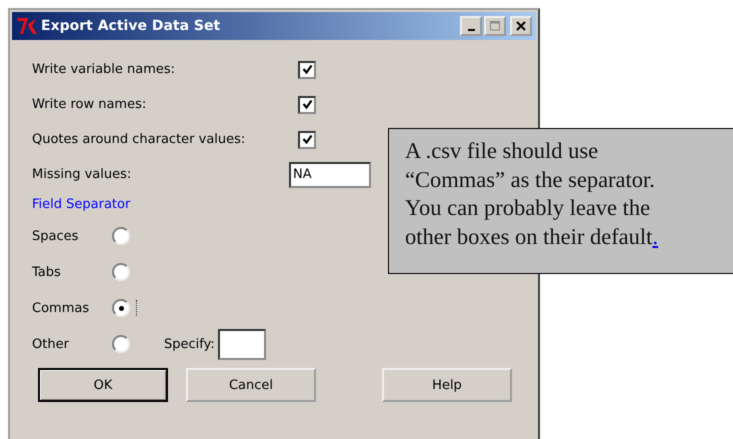  What do you see at coordinates (447, 385) in the screenshot?
I see `dialog-button: Help` at bounding box center [447, 385].